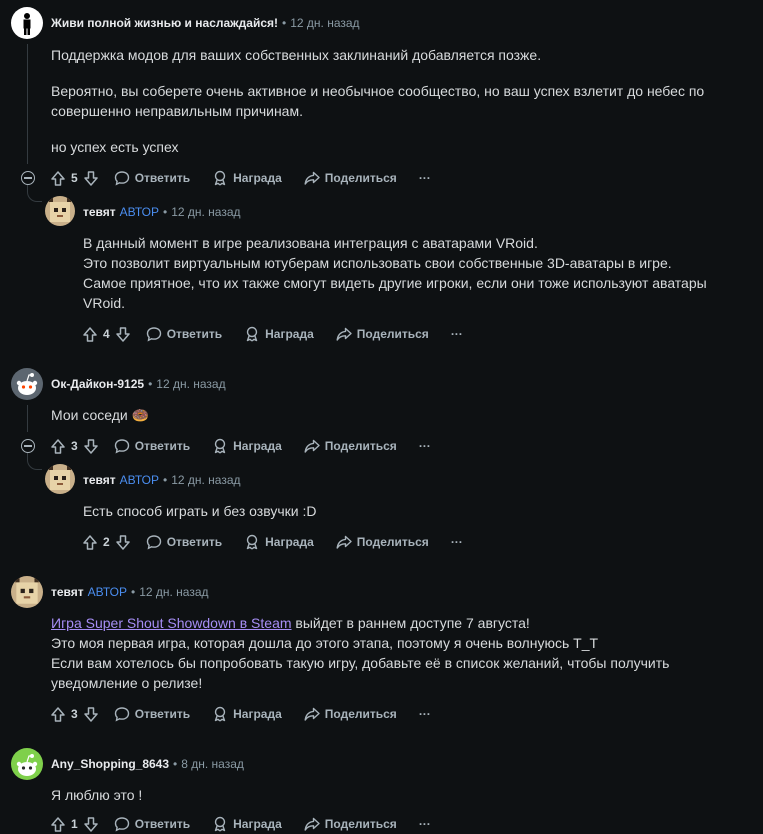 The width and height of the screenshot is (763, 834). I want to click on comment-meta: тевят АВТОР • 12 дн. назад, so click(162, 212).